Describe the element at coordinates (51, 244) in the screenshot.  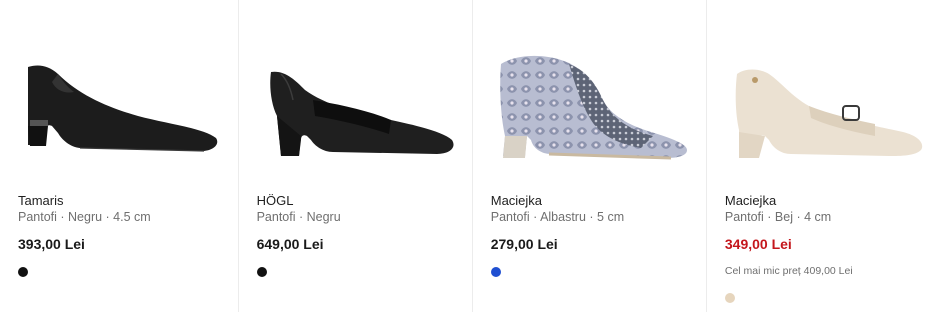
I see `product-price: 393,00 Lei` at that location.